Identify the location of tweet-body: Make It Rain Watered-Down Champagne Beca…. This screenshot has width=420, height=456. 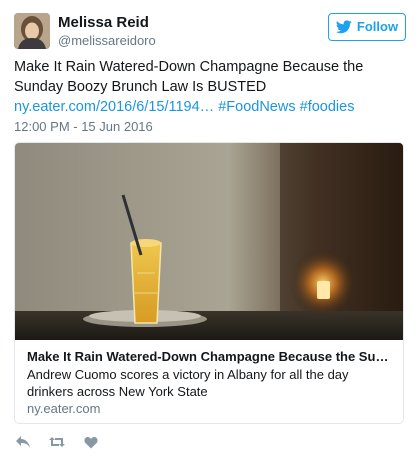
(189, 77).